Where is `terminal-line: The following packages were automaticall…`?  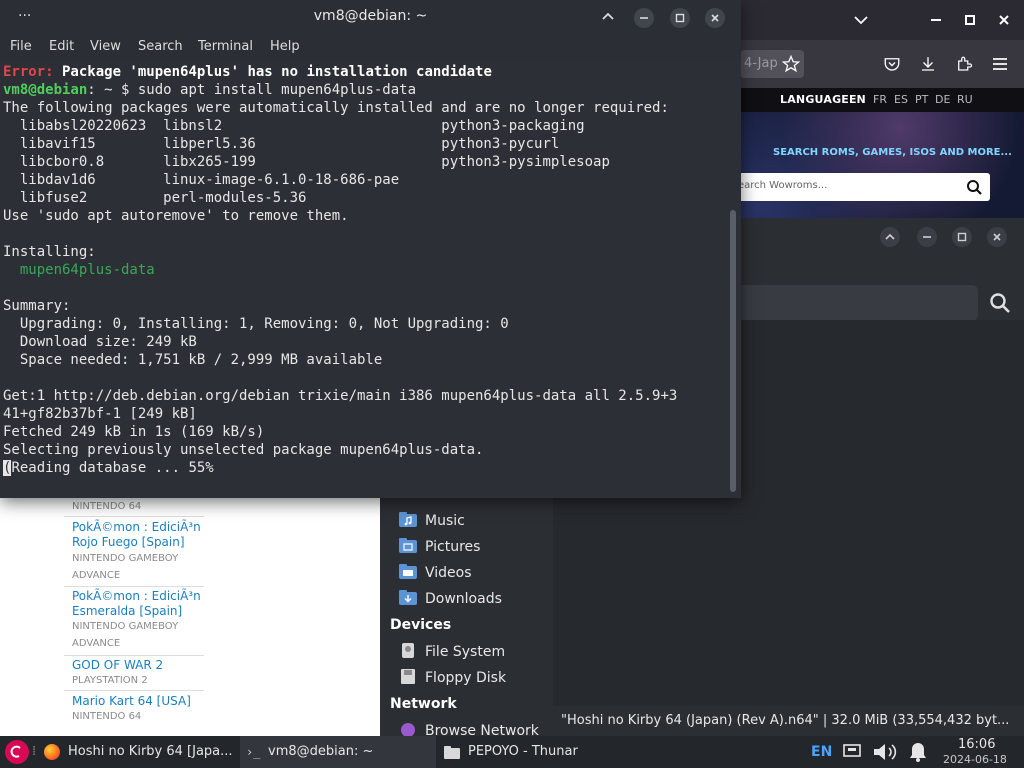
terminal-line: The following packages were automaticall… is located at coordinates (336, 108).